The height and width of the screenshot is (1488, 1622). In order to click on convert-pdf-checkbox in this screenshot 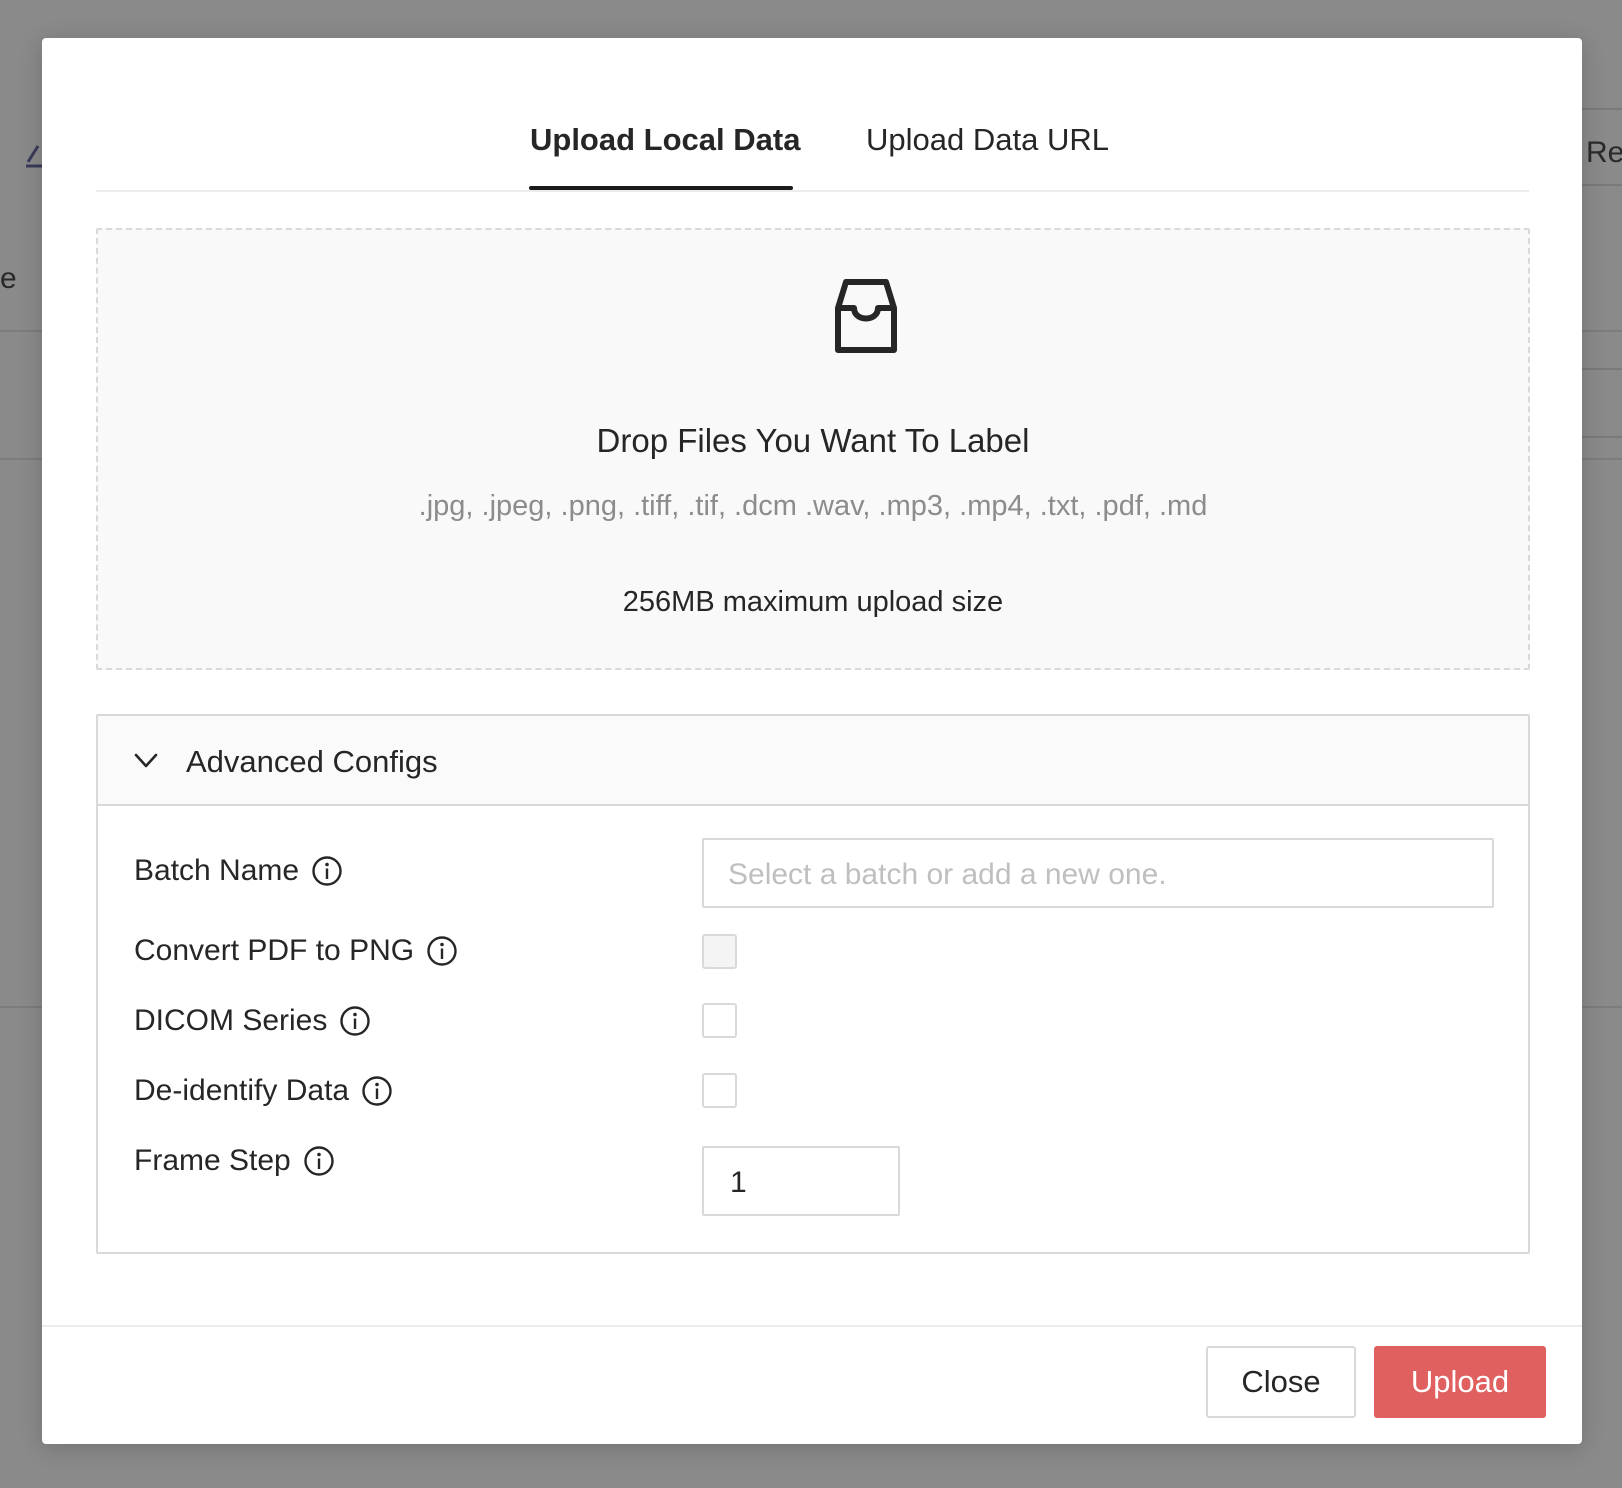, I will do `click(719, 951)`.